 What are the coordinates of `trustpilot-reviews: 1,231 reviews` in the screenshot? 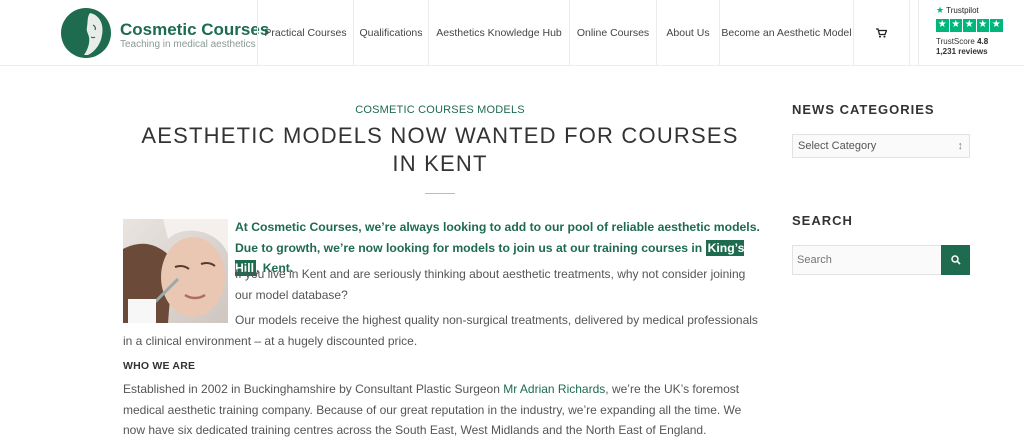 It's located at (962, 51).